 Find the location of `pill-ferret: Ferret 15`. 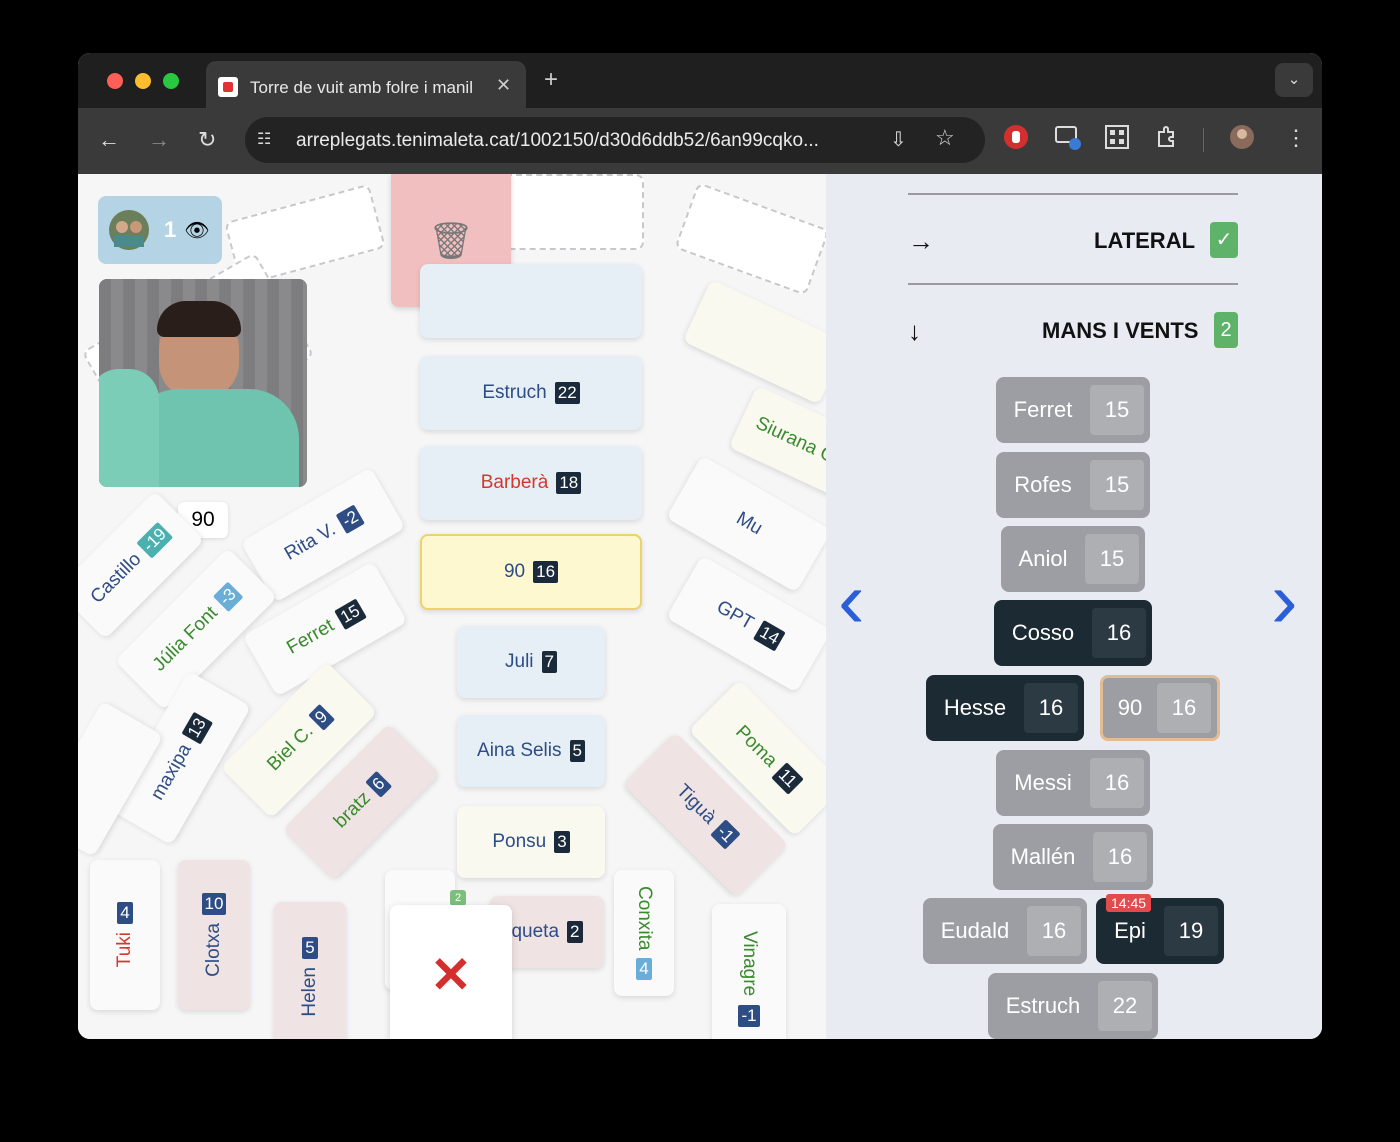

pill-ferret: Ferret 15 is located at coordinates (1073, 410).